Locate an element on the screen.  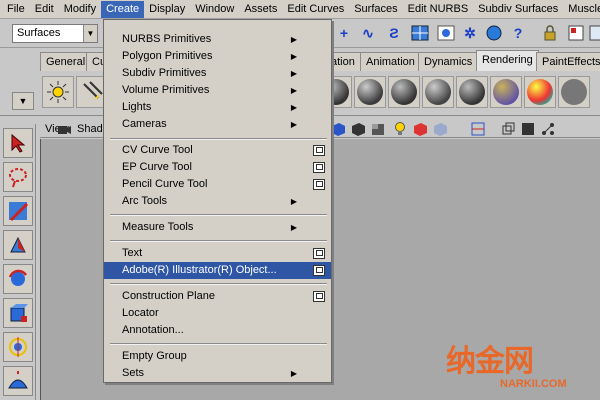
xray-icon is located at coordinates (440, 129).